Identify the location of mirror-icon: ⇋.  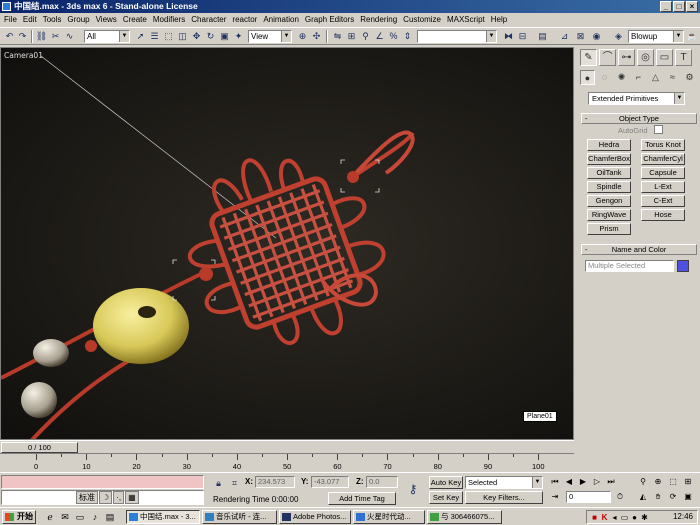
(337, 36).